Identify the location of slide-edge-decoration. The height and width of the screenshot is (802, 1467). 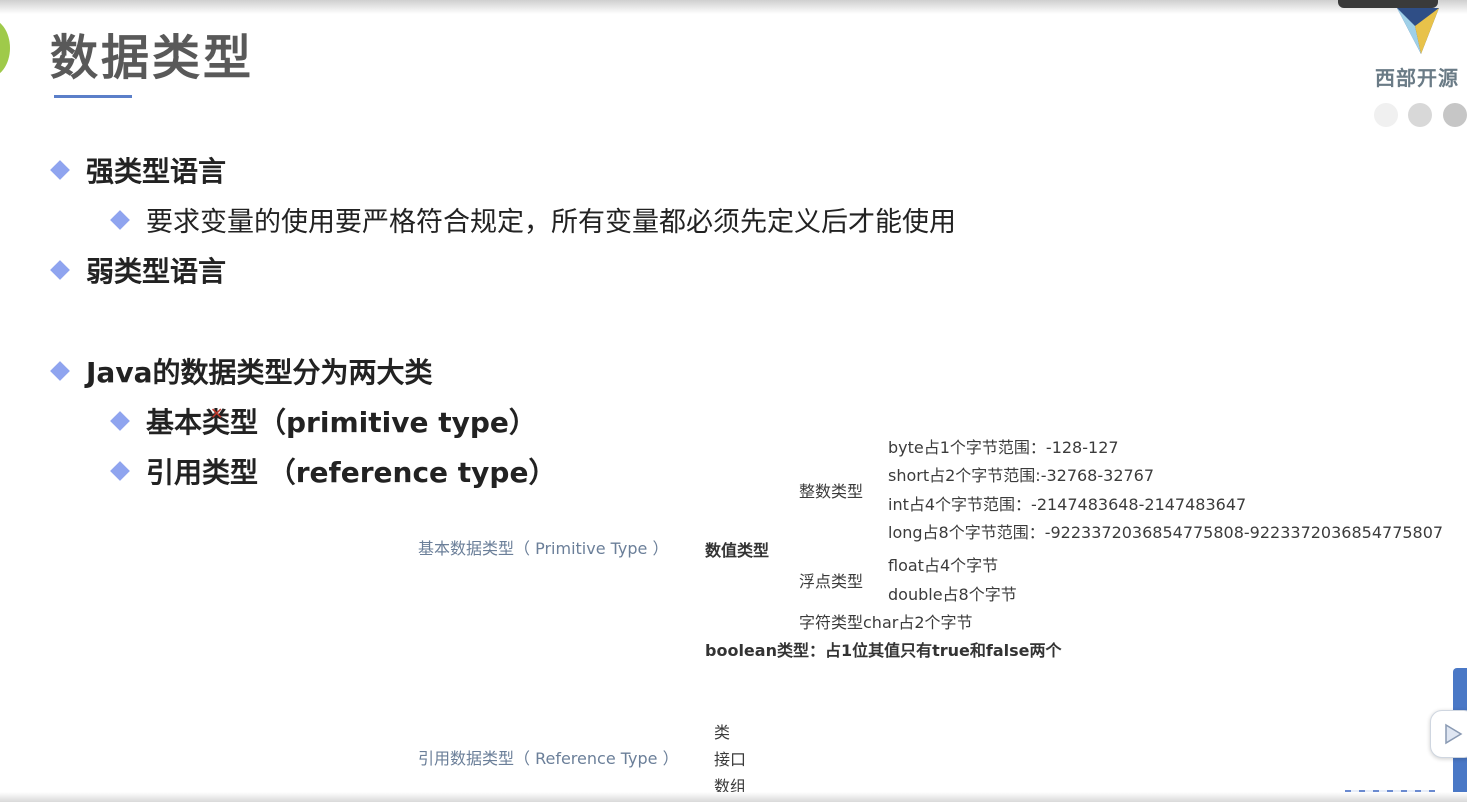
(5, 48).